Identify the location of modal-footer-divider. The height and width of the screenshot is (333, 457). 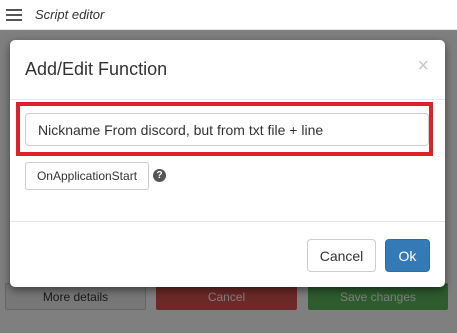
(227, 221).